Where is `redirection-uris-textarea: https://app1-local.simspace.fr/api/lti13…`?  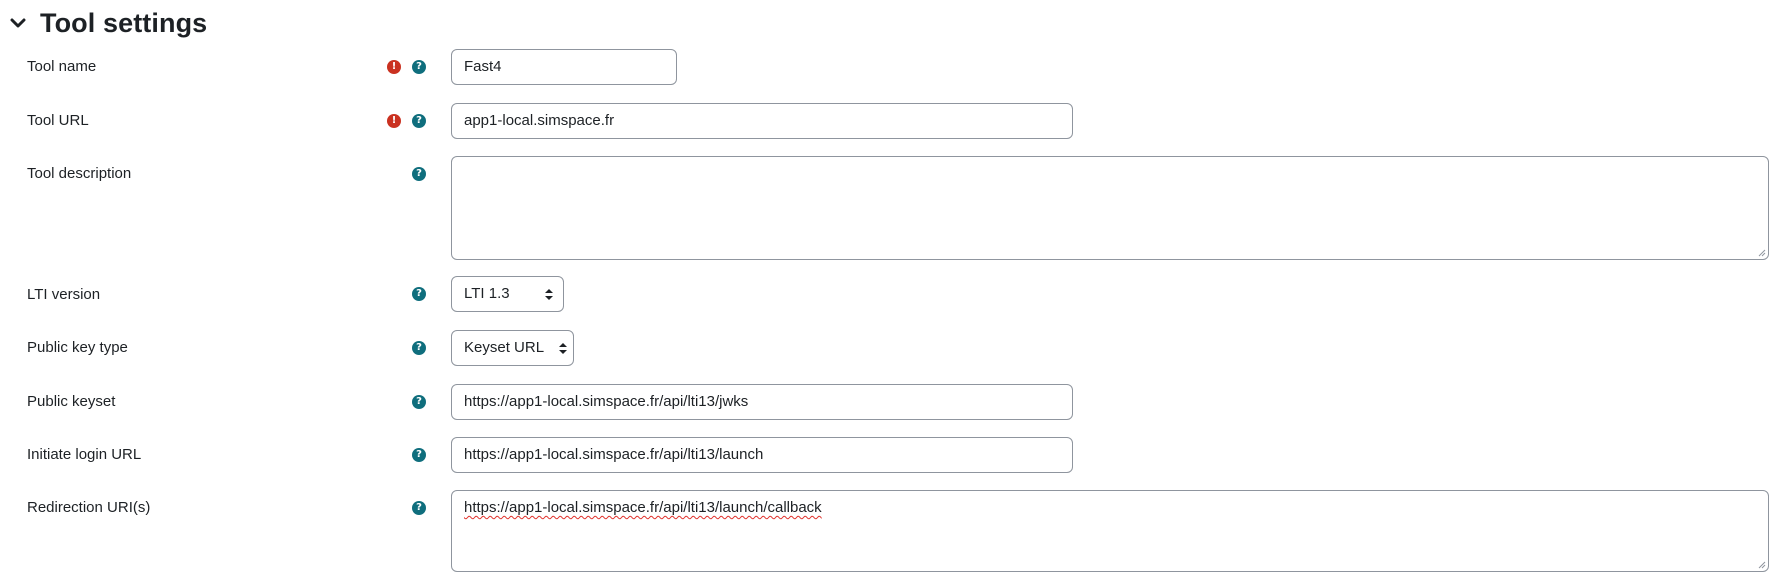 redirection-uris-textarea: https://app1-local.simspace.fr/api/lti13… is located at coordinates (1110, 531).